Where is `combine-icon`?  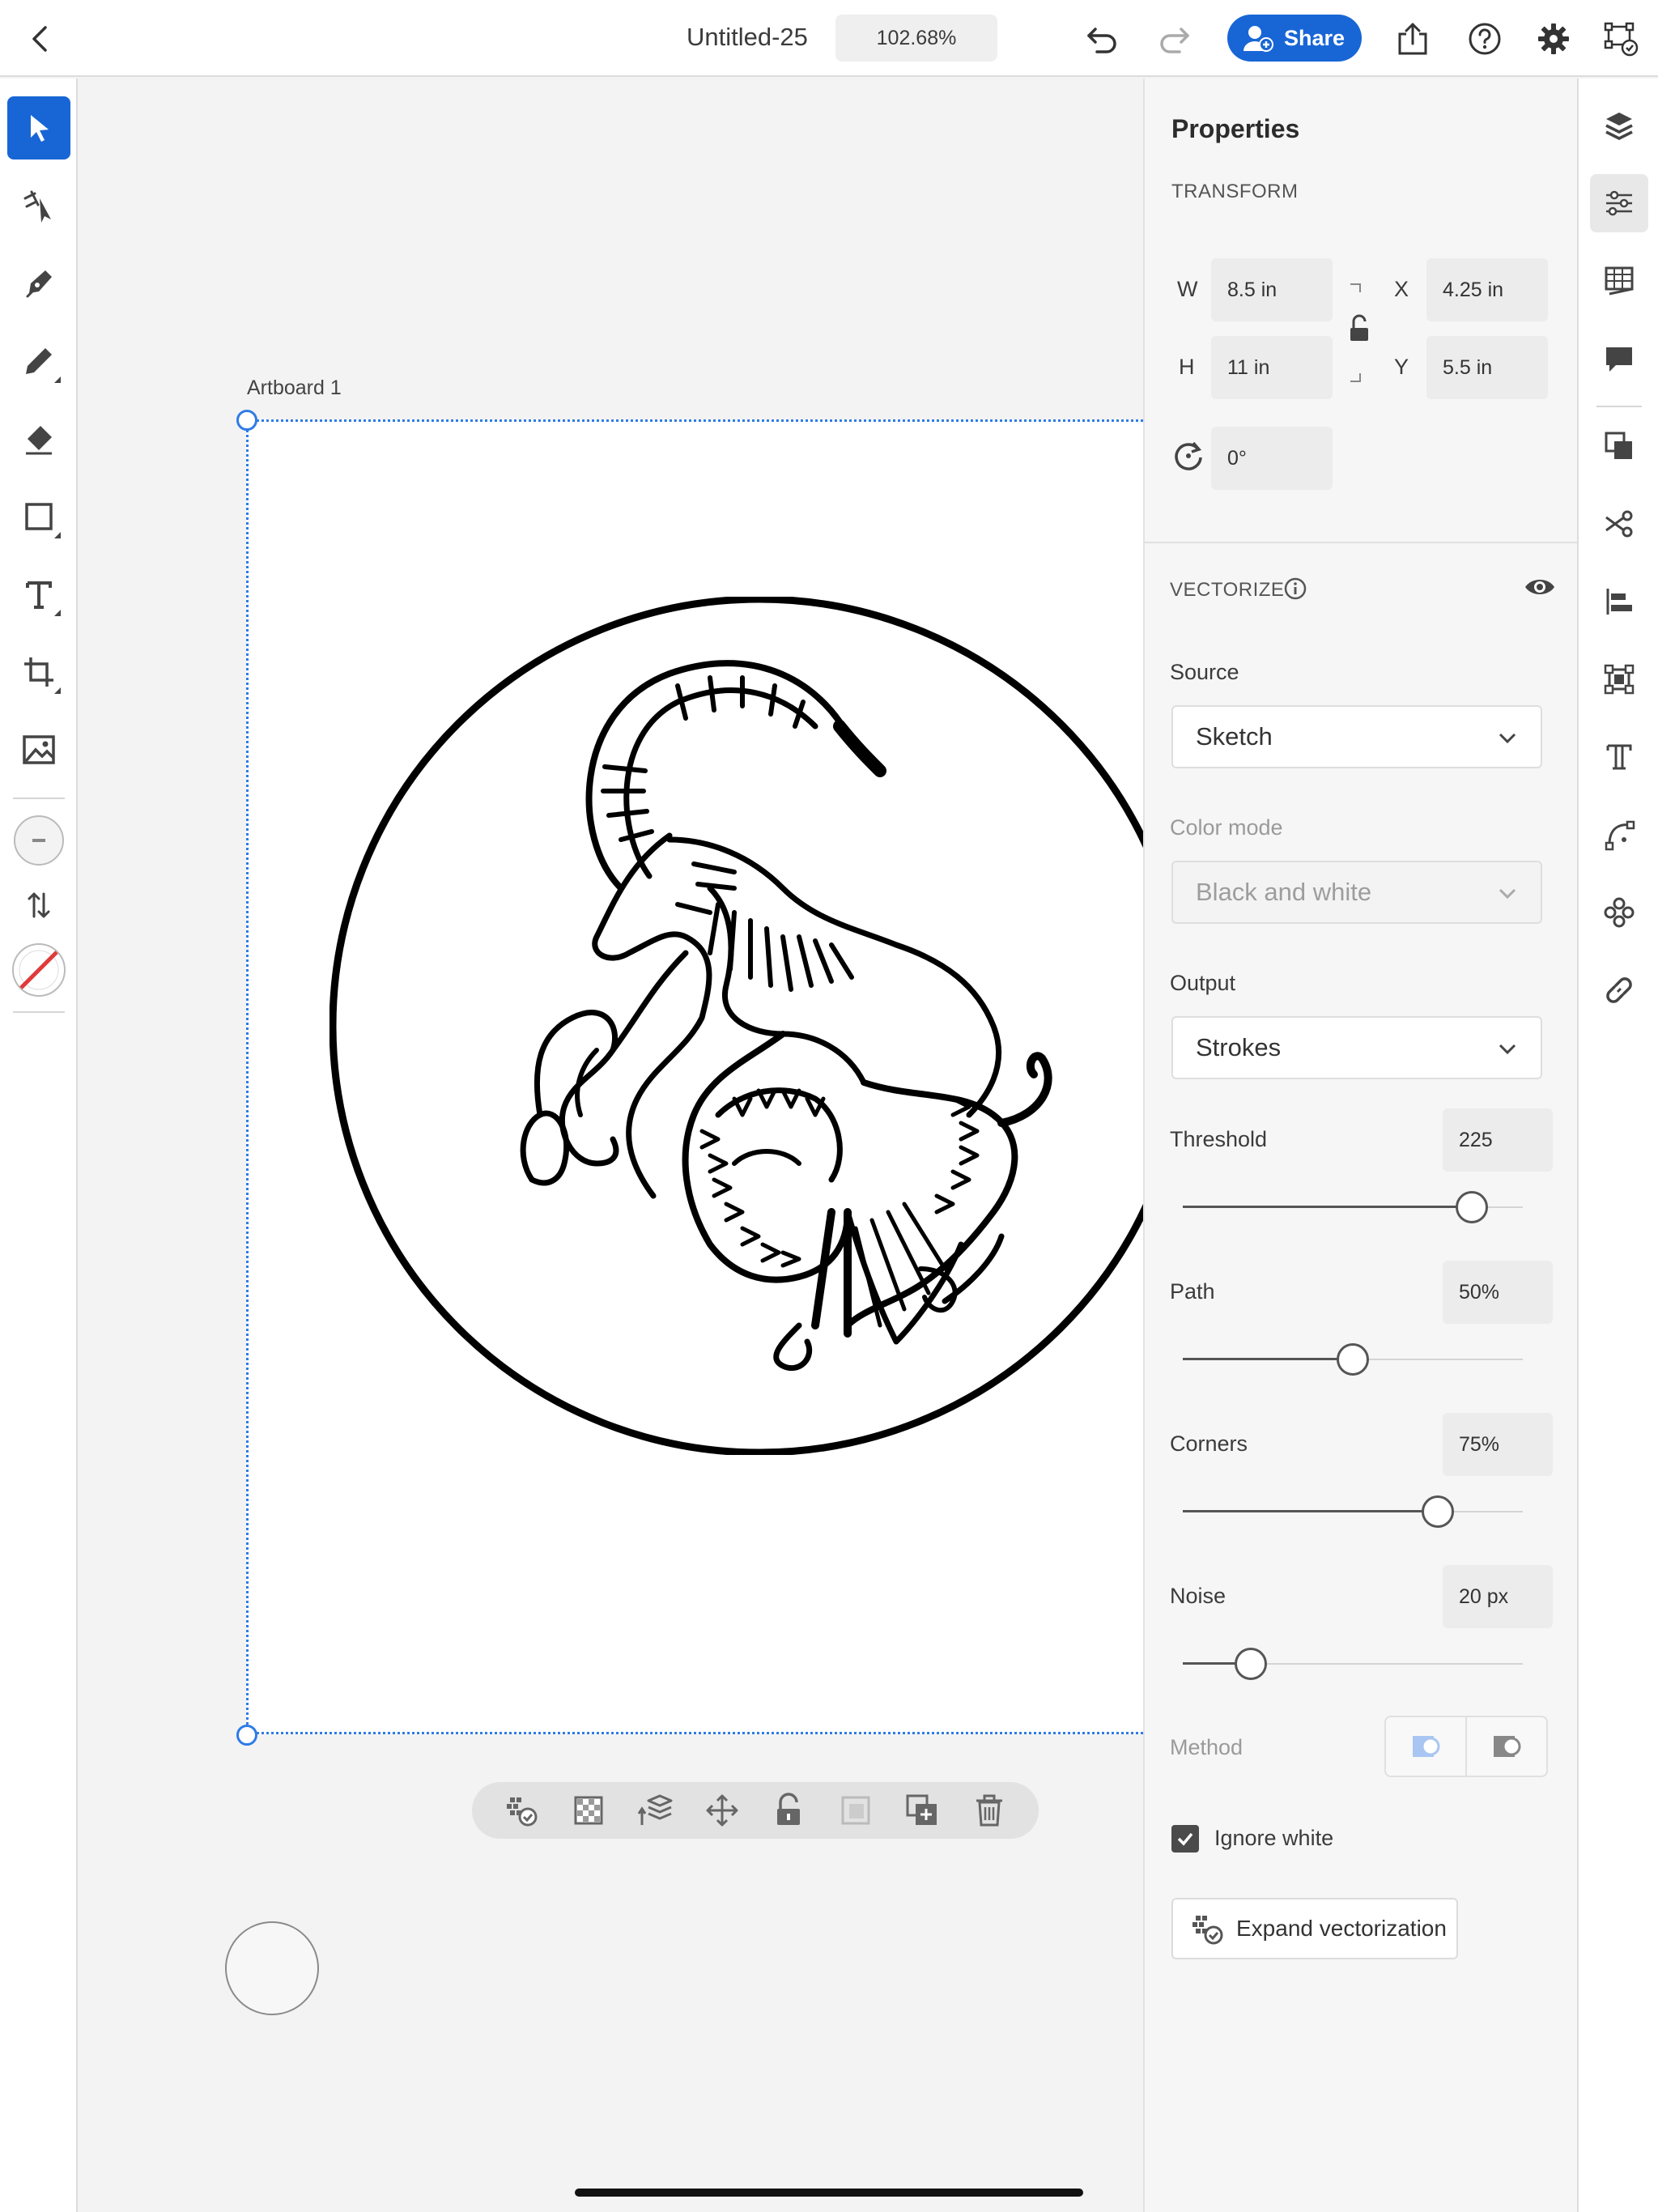
combine-icon is located at coordinates (1618, 446).